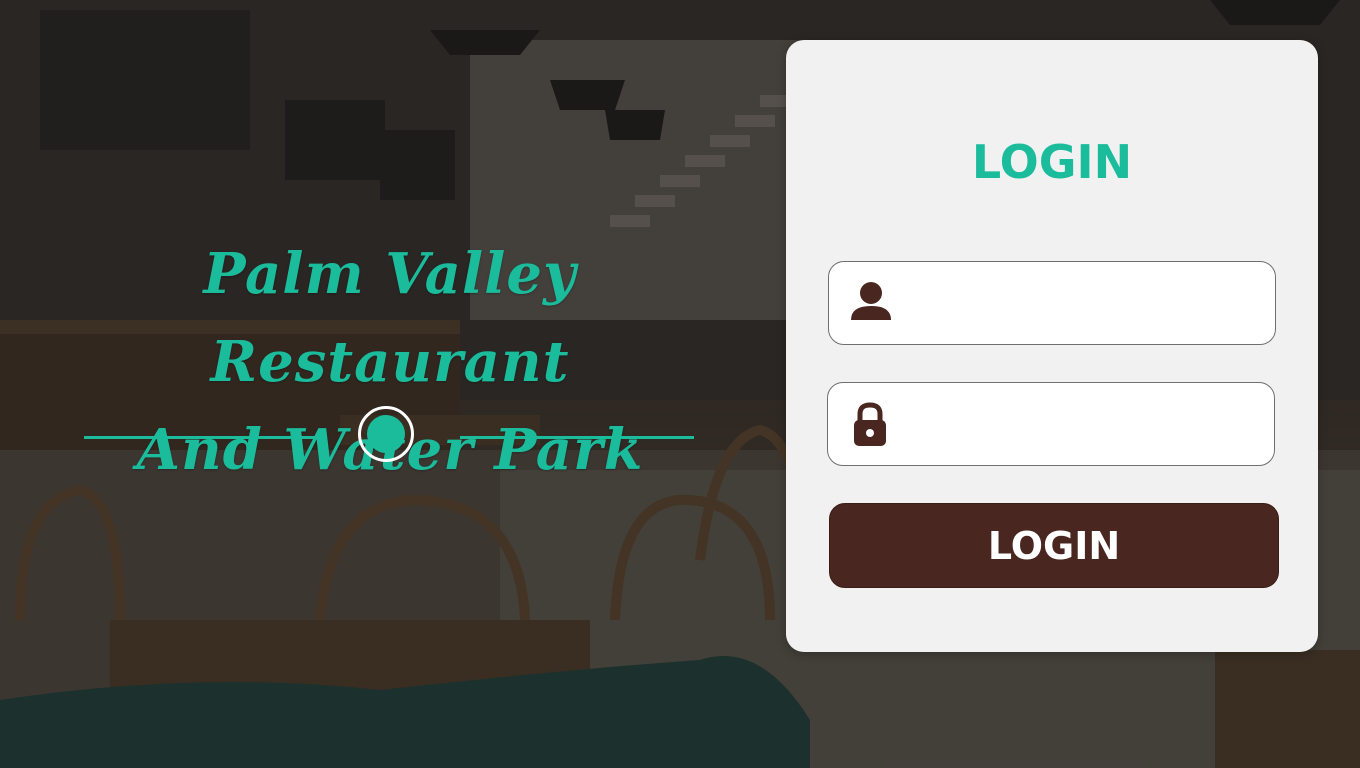 The image size is (1360, 768). What do you see at coordinates (1083, 425) in the screenshot?
I see `password-input` at bounding box center [1083, 425].